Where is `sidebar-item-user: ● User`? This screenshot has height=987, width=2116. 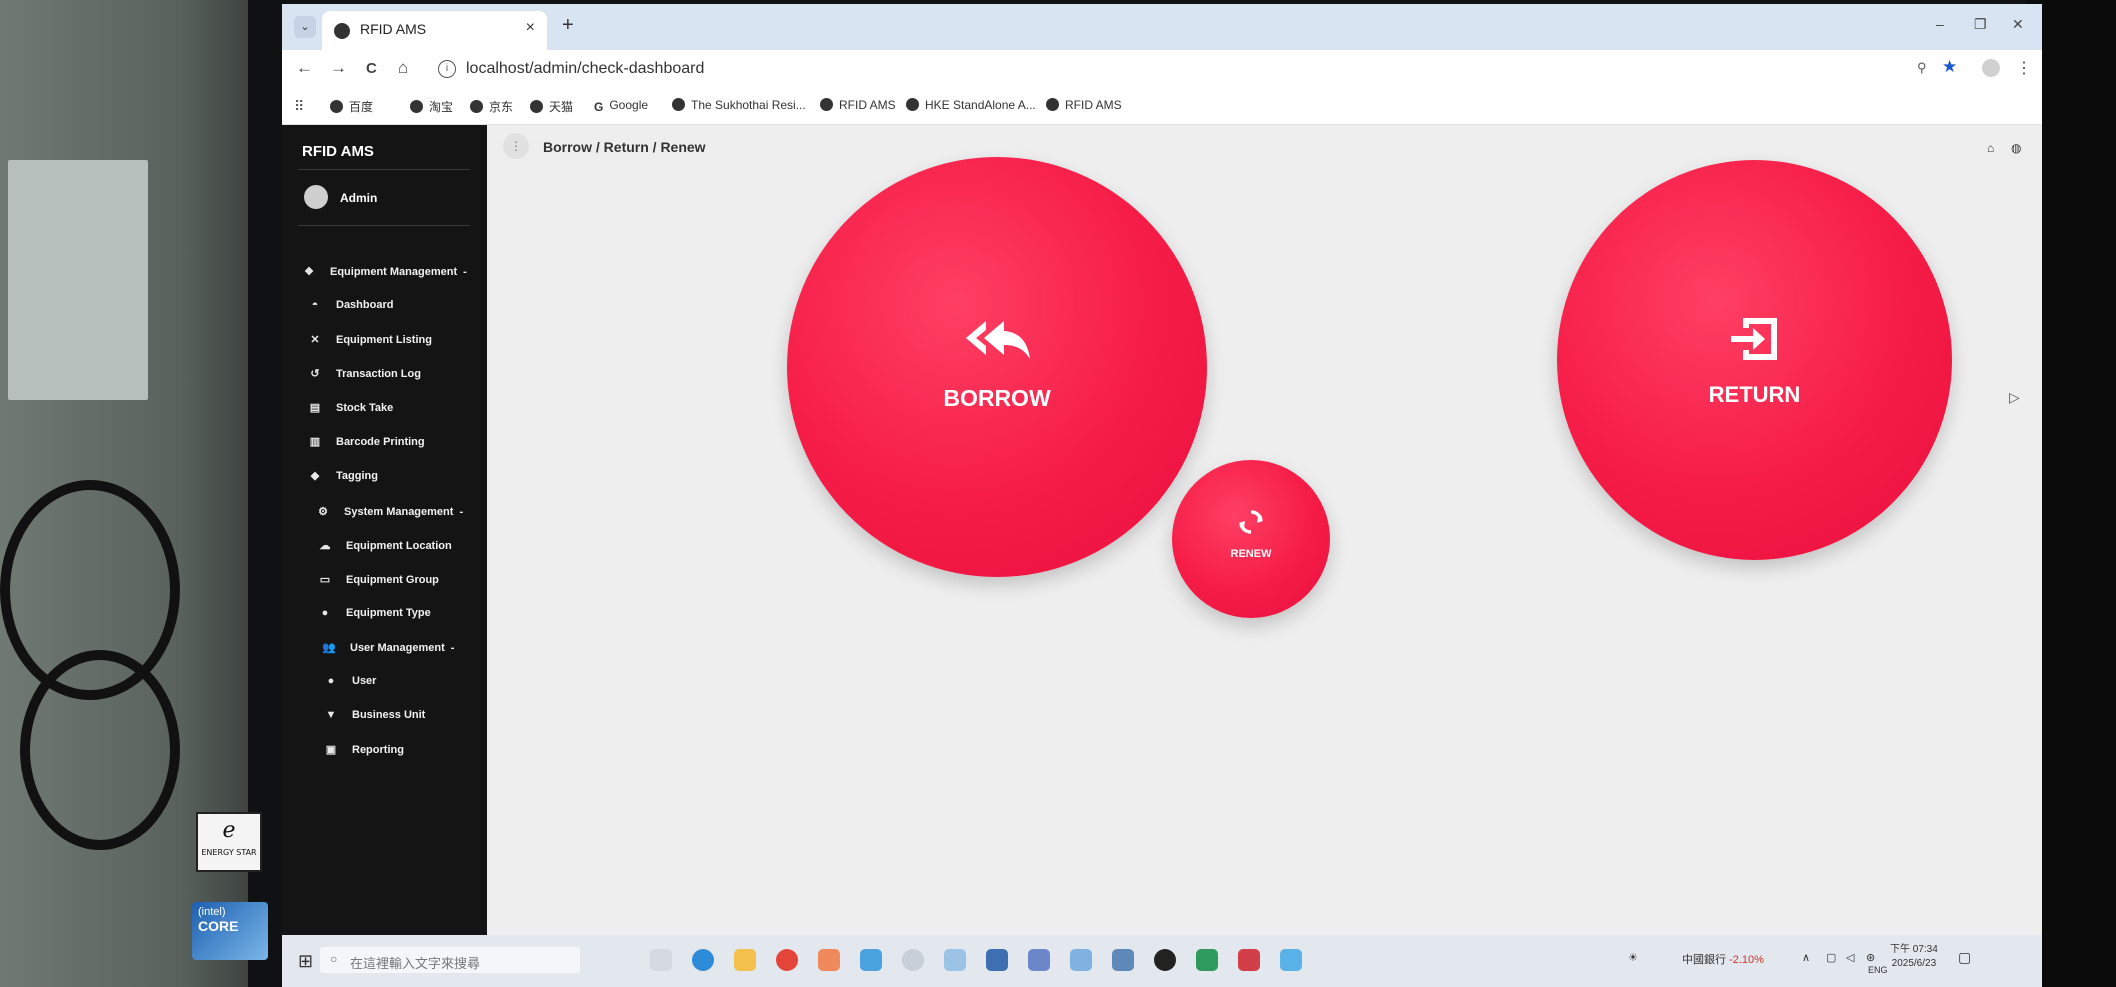 sidebar-item-user: ● User is located at coordinates (350, 681).